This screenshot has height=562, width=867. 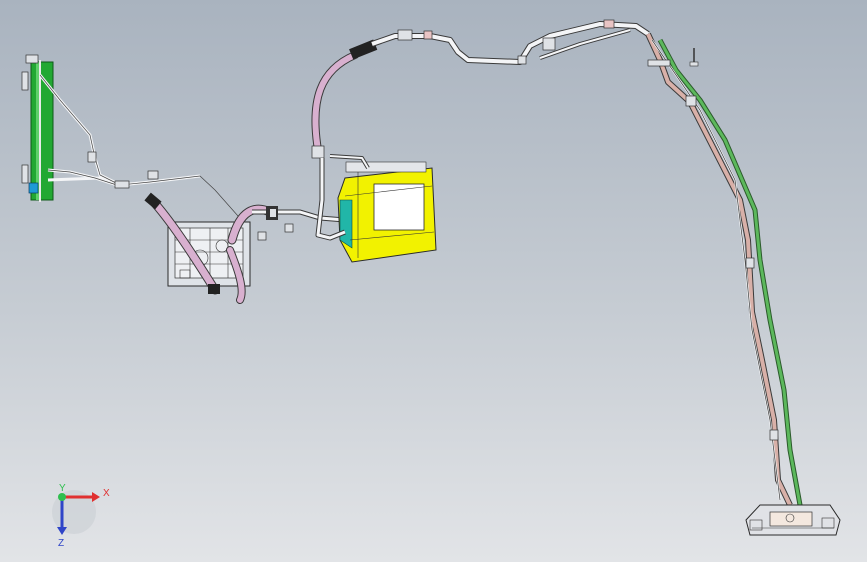 I want to click on y-axis-label: Y, so click(x=62, y=488).